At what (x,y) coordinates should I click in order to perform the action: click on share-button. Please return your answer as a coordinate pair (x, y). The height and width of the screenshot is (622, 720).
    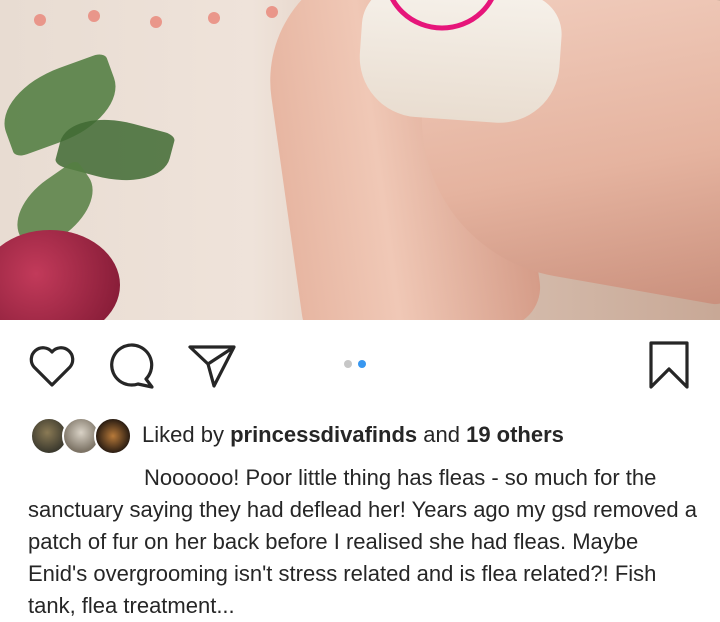
    Looking at the image, I should click on (212, 366).